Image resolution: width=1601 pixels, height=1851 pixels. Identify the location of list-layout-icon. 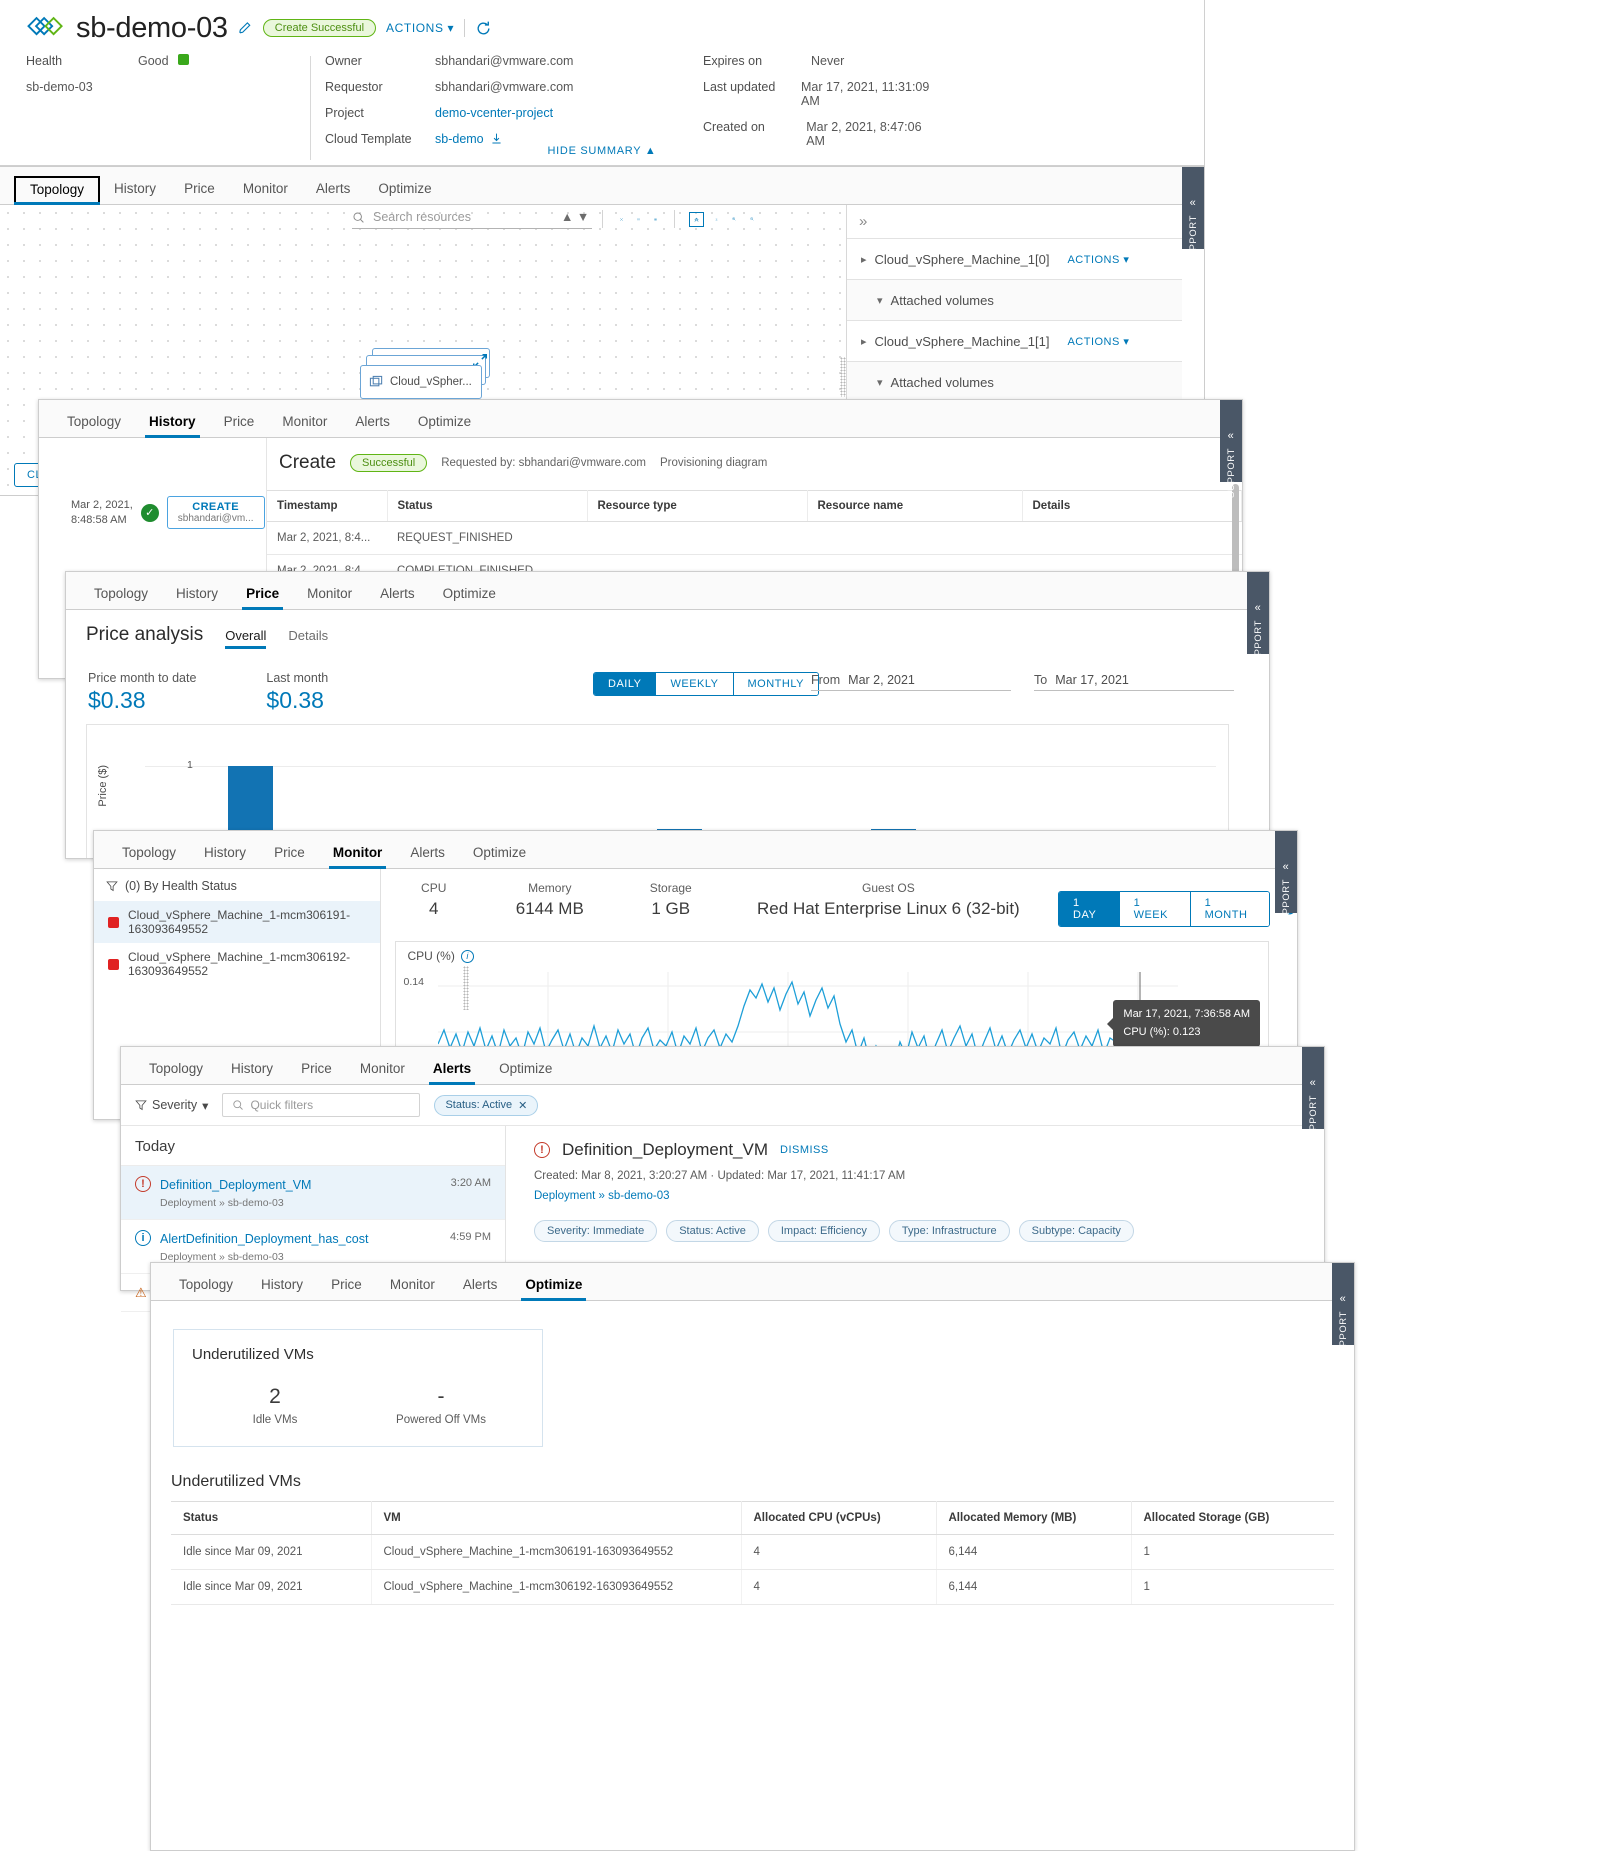
(655, 219).